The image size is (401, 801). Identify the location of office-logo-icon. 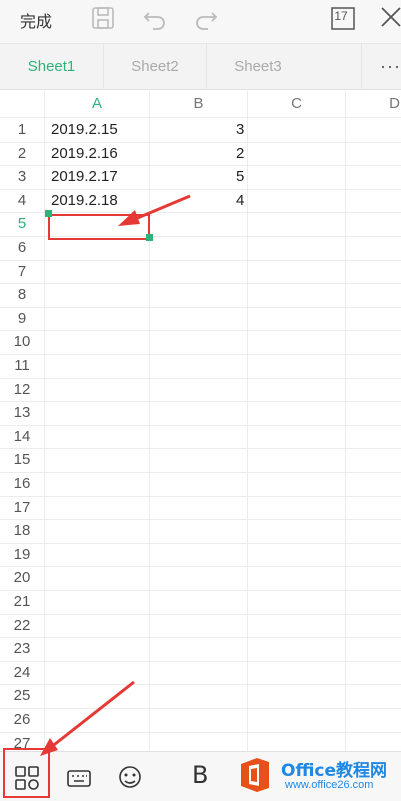
(255, 775).